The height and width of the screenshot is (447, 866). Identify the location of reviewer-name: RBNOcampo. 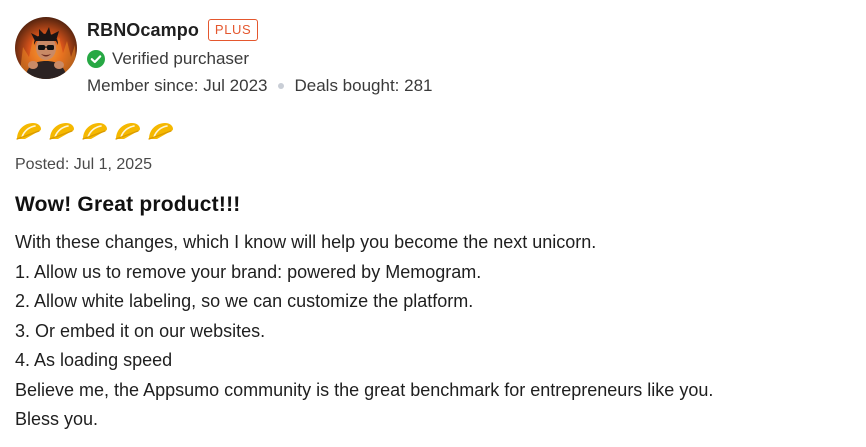
(143, 30).